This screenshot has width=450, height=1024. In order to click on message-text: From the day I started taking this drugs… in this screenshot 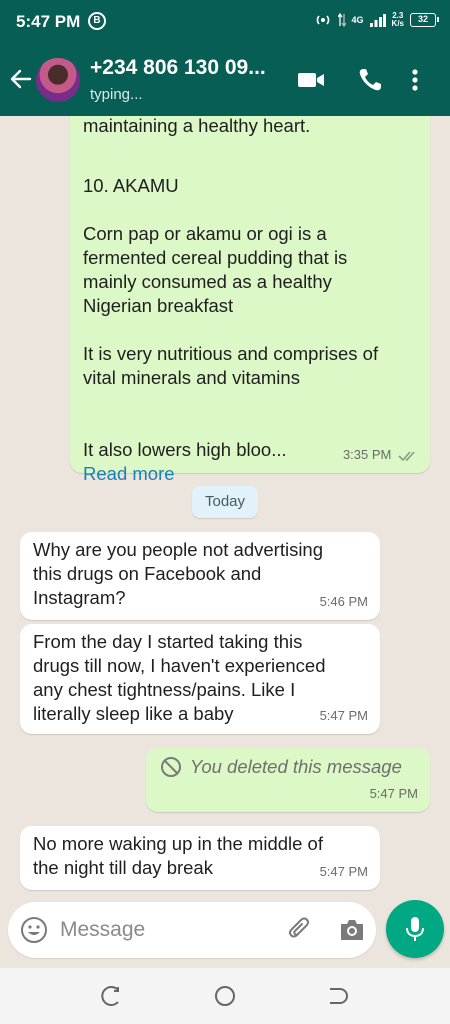, I will do `click(179, 677)`.